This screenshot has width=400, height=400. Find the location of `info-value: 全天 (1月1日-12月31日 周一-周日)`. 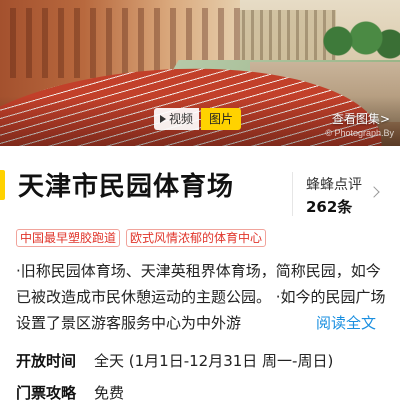

info-value: 全天 (1月1日-12月31日 周一-周日) is located at coordinates (214, 361).